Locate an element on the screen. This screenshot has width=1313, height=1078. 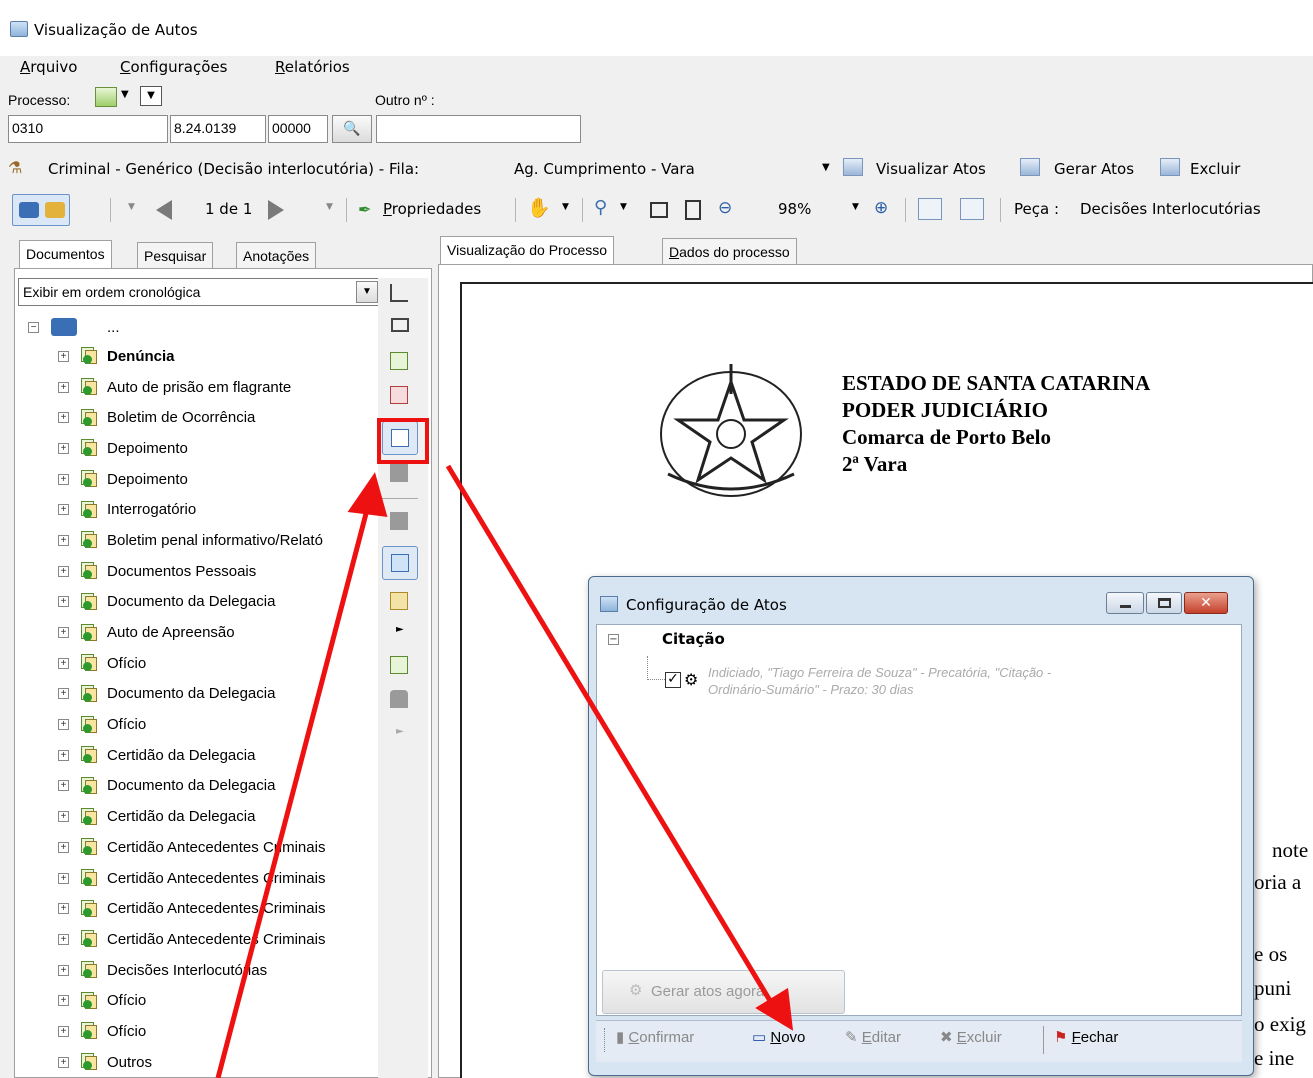
annotation-arrowhead-down is located at coordinates (774, 1009).